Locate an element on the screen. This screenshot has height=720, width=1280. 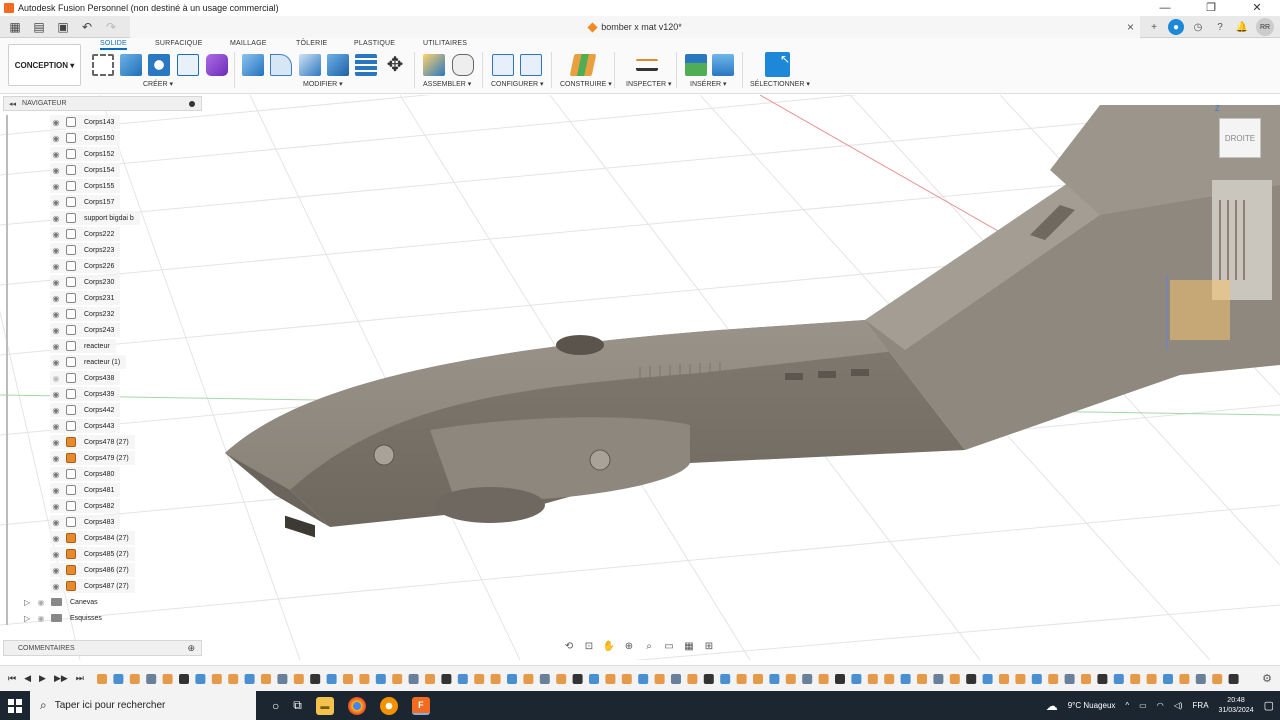
maximize-button: ❐ is located at coordinates (1211, 8).